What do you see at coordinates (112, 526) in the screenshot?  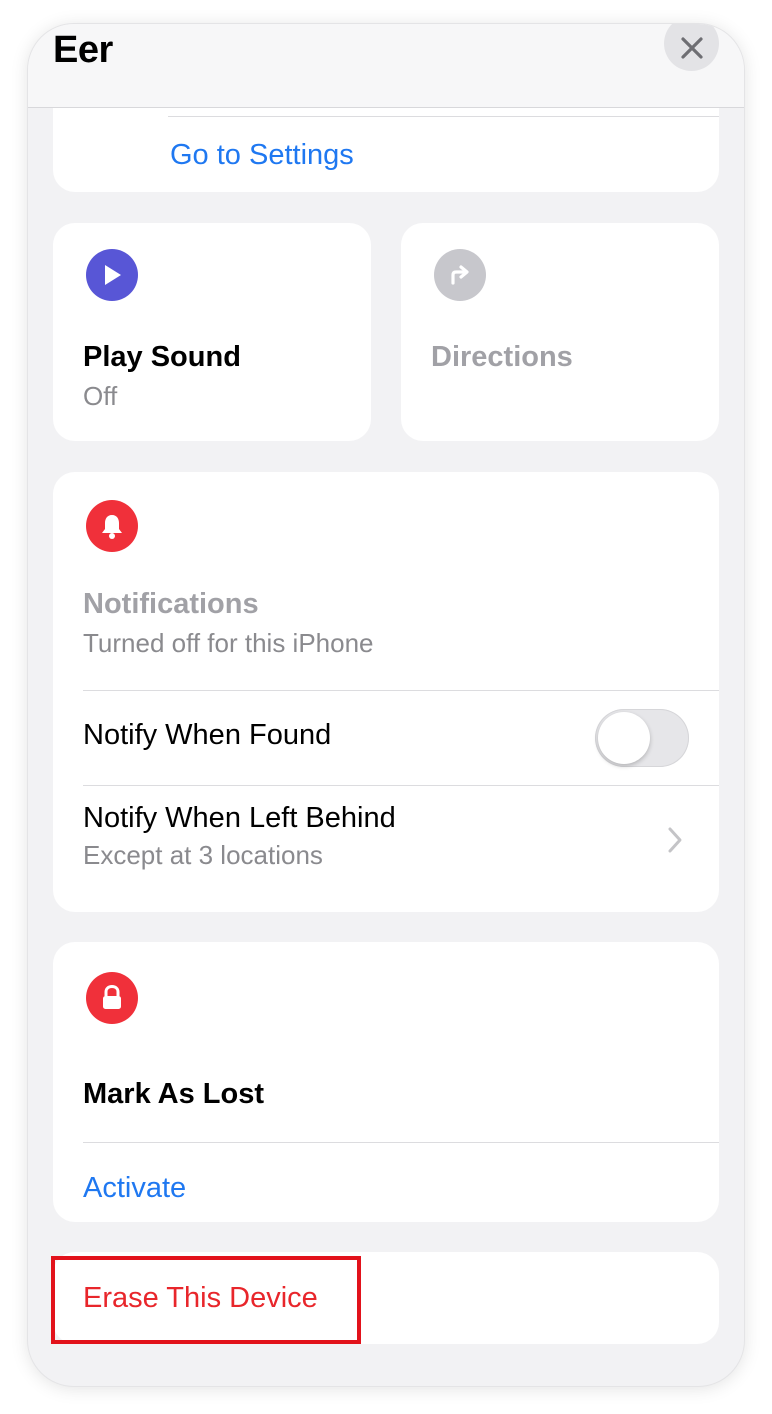 I see `bell-icon` at bounding box center [112, 526].